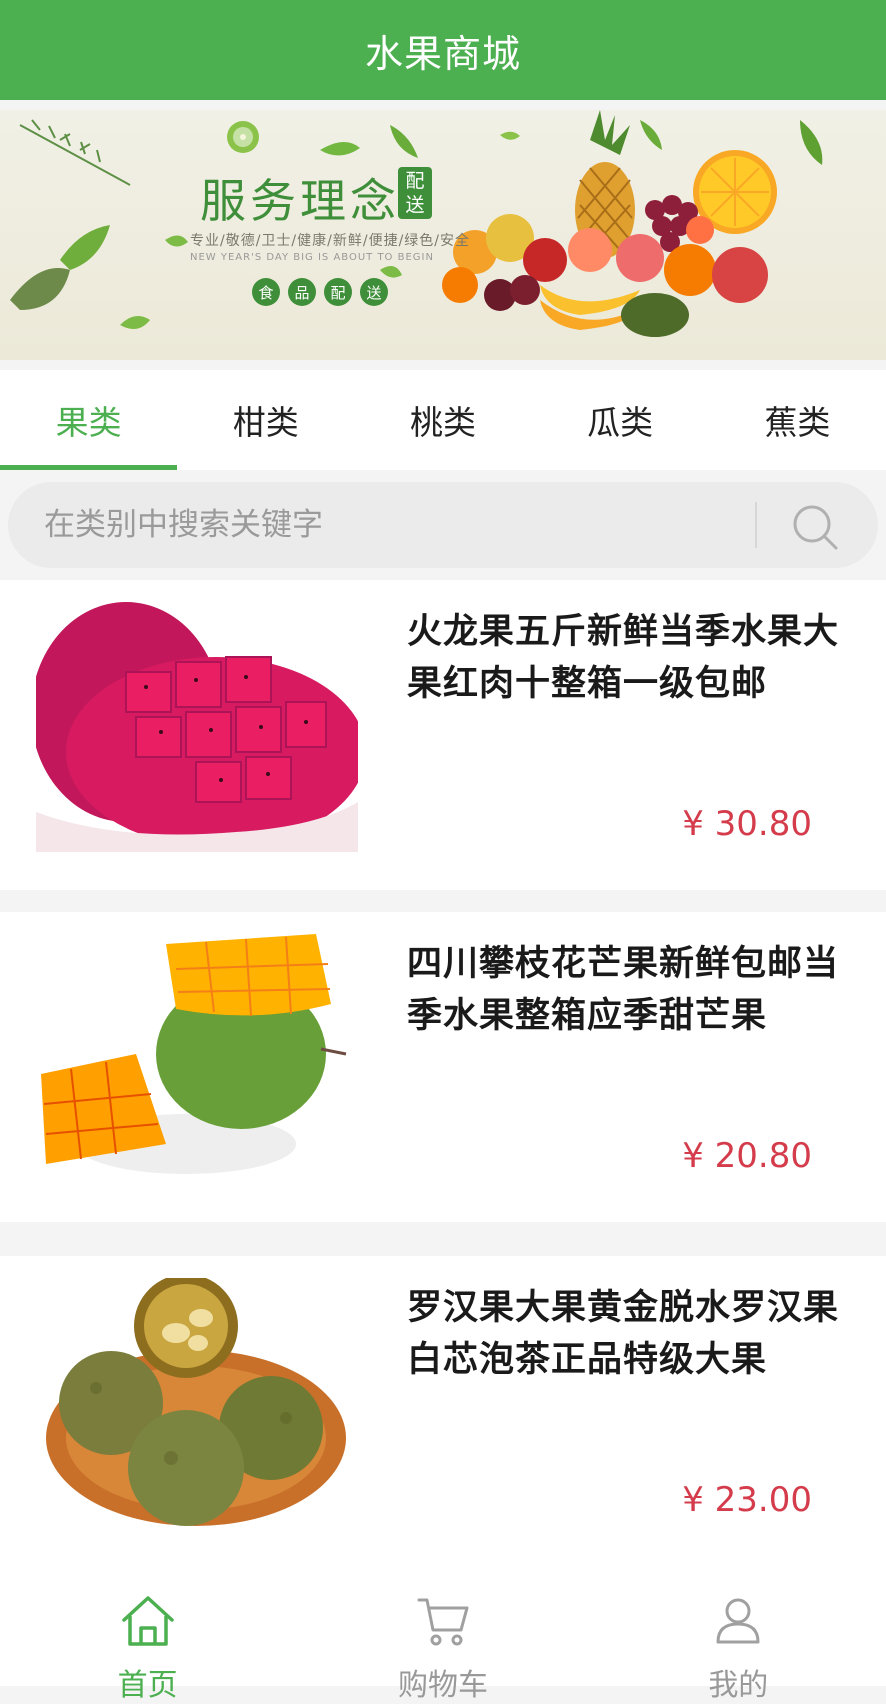 The width and height of the screenshot is (886, 1704). I want to click on product-price: ¥ 30.80, so click(747, 824).